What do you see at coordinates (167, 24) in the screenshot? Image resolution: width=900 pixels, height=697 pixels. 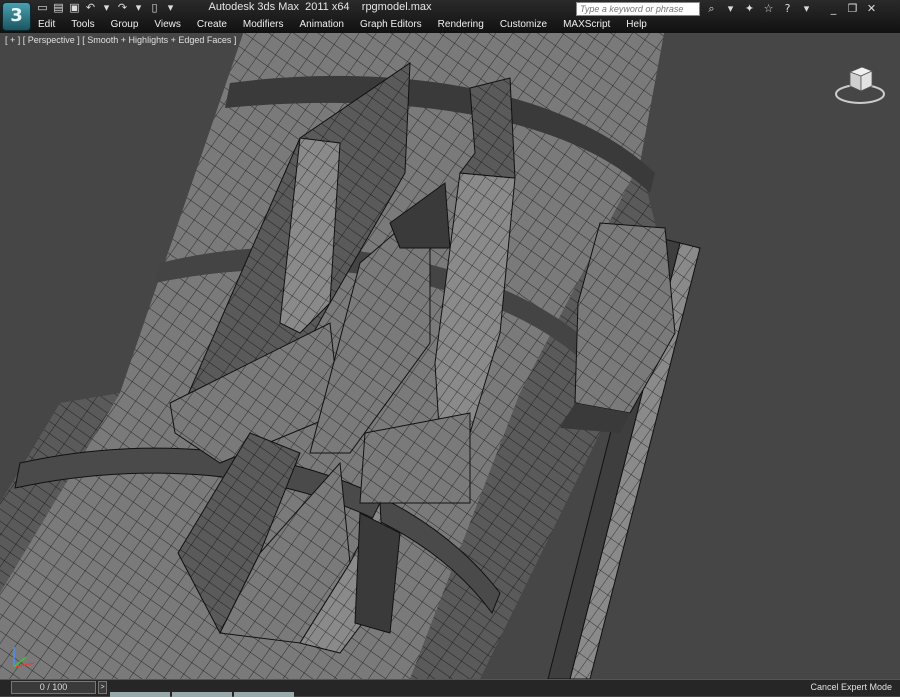 I see `menu-item-views: Views` at bounding box center [167, 24].